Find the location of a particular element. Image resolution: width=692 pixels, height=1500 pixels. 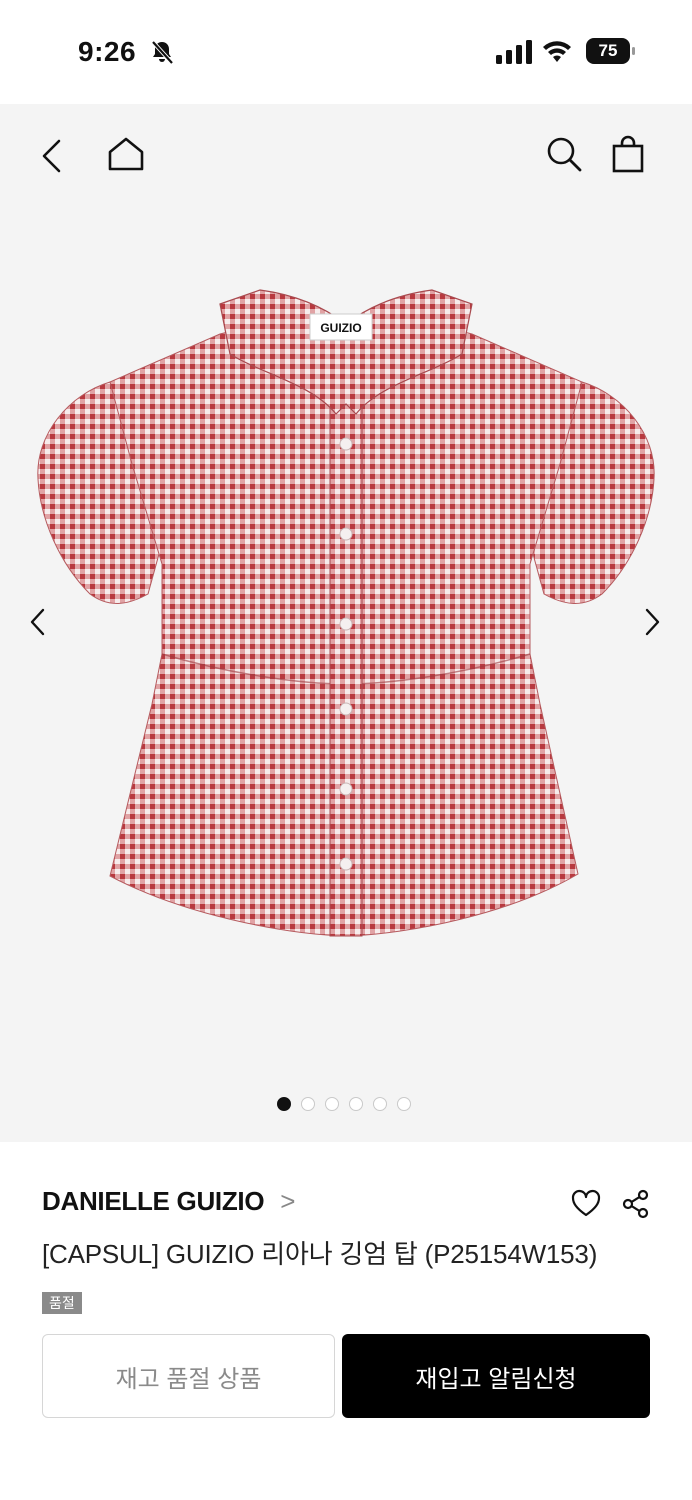

brand-name: DANIELLE GUIZIO is located at coordinates (153, 1201).